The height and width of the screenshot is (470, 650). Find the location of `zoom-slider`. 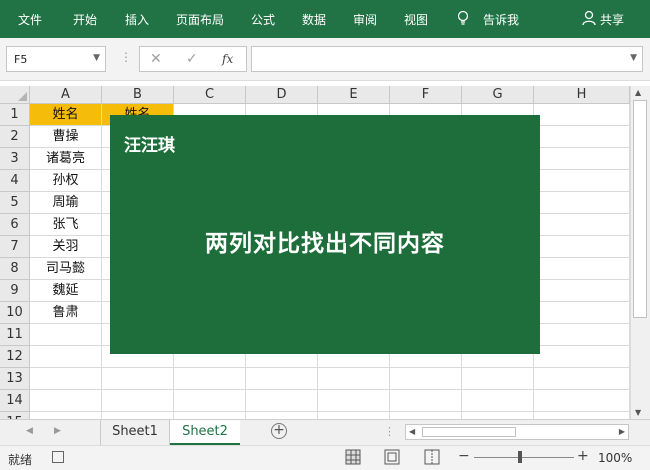

zoom-slider is located at coordinates (524, 457).